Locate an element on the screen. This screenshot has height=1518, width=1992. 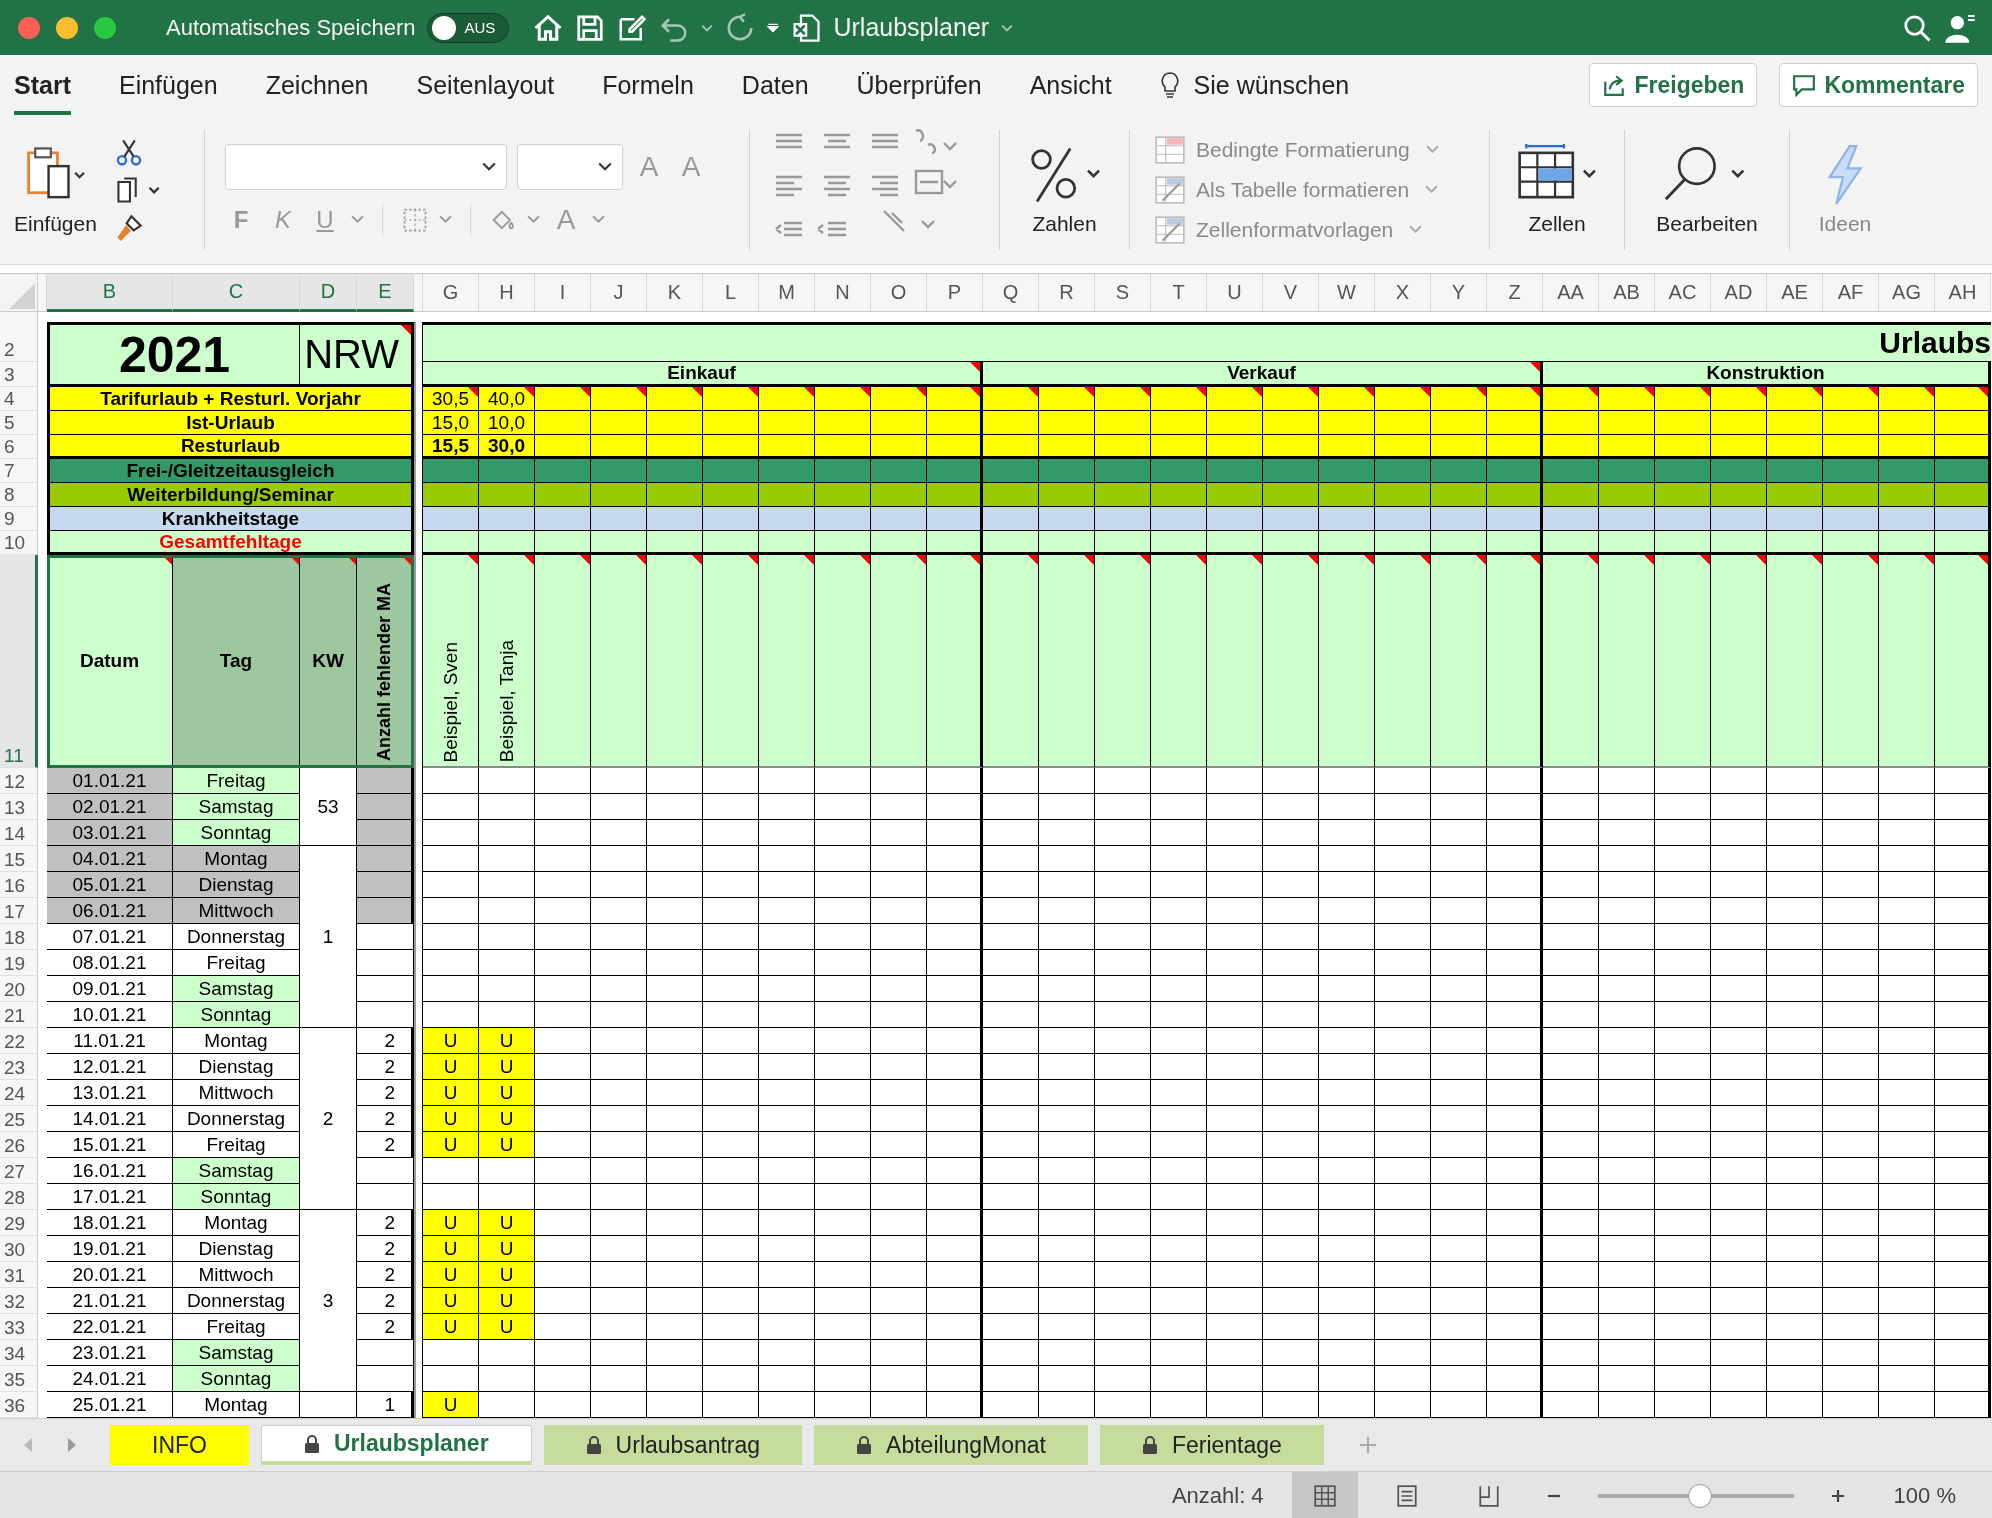
normal-view-button is located at coordinates (1324, 1494).